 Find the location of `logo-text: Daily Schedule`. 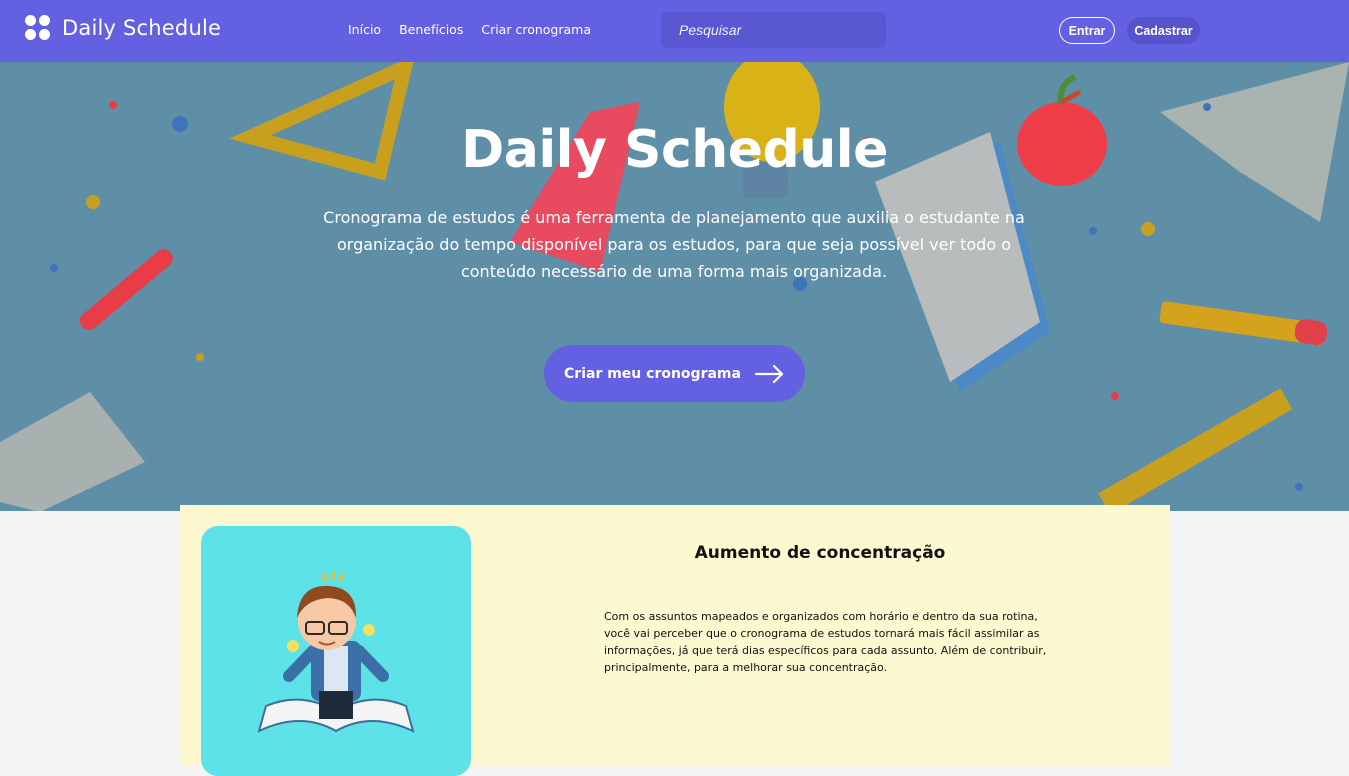

logo-text: Daily Schedule is located at coordinates (142, 27).